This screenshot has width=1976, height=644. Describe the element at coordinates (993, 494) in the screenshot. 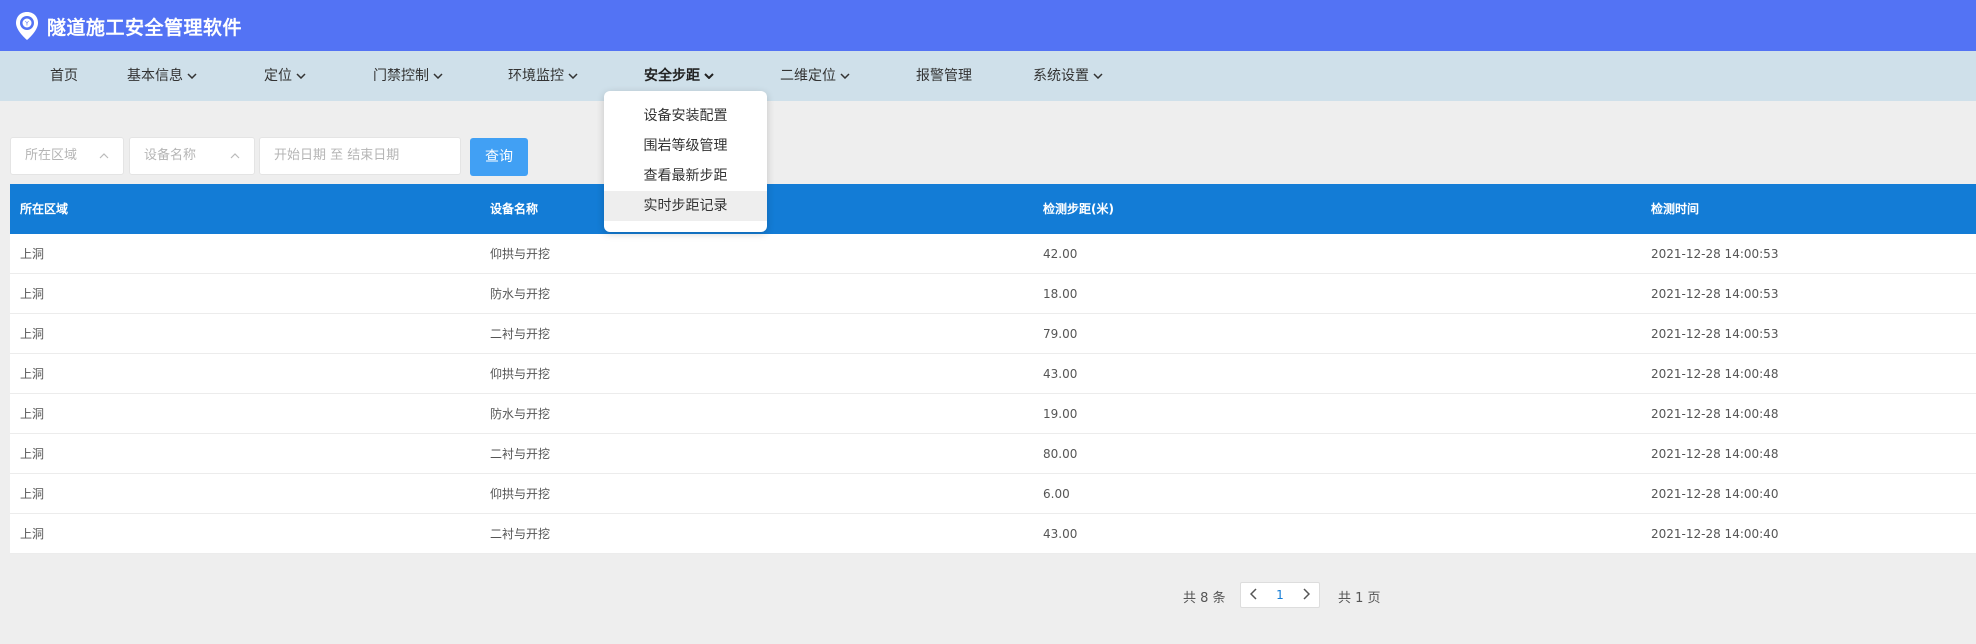

I see `table-row: 上洞 仰拱与开挖 6.00 2021-12-28 14:00:40` at that location.